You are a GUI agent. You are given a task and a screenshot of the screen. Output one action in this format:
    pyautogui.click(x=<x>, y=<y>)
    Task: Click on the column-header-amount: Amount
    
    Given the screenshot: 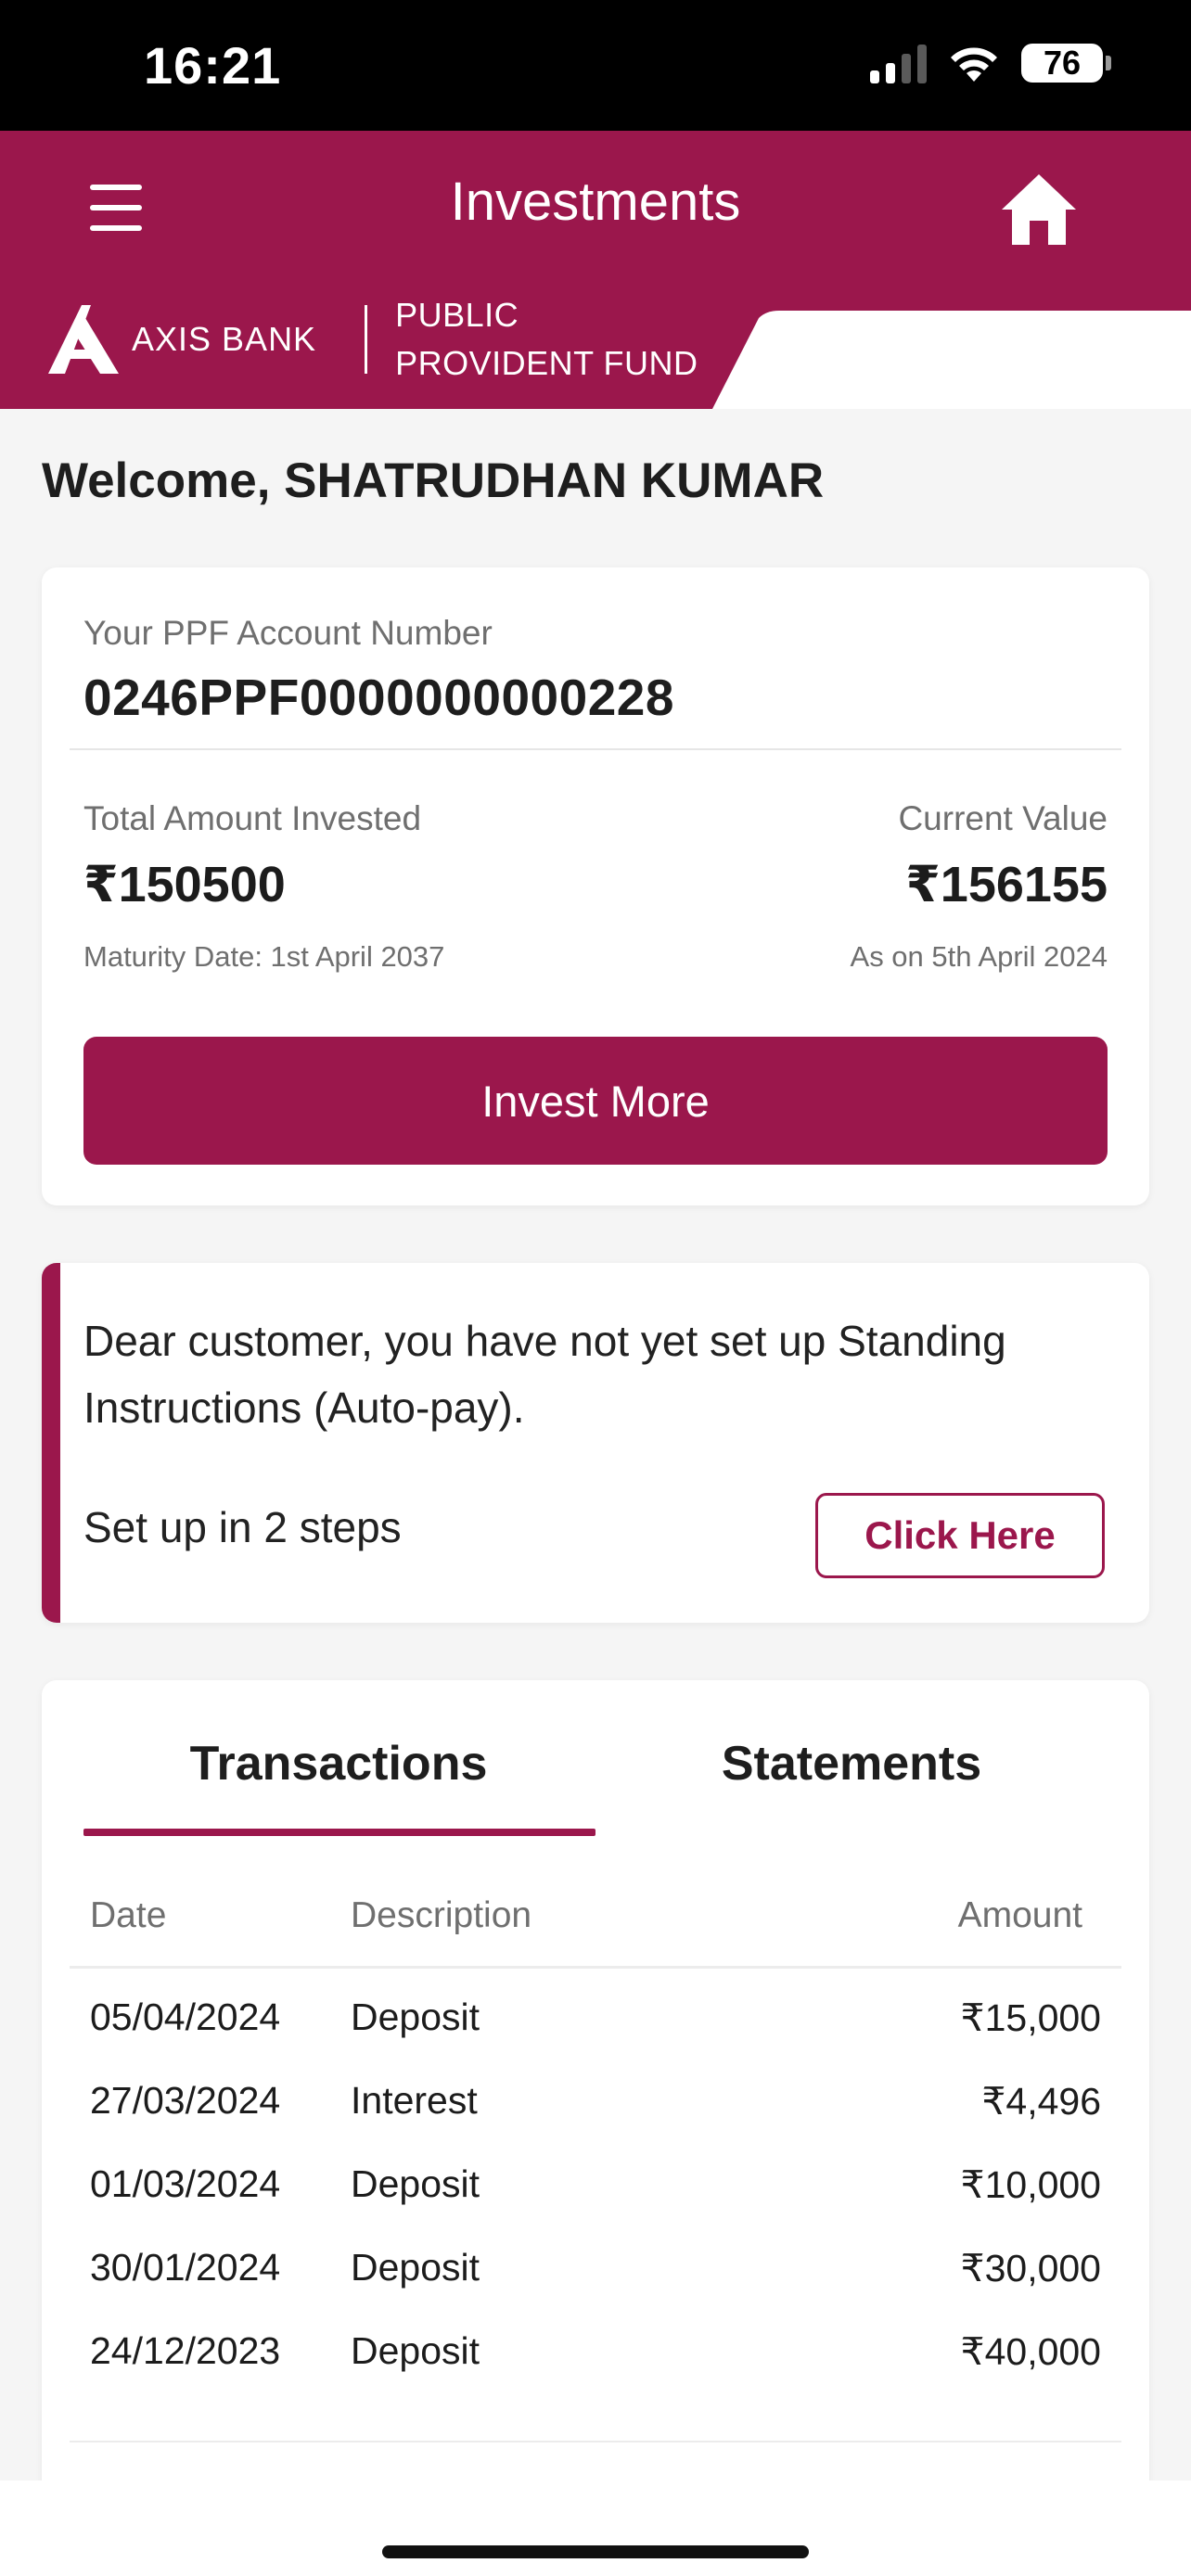 What is the action you would take?
    pyautogui.click(x=1019, y=1915)
    